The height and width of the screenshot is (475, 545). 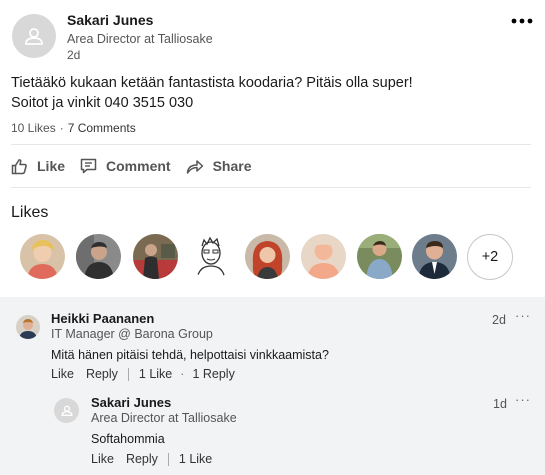 What do you see at coordinates (522, 17) in the screenshot?
I see `more-dots-icon` at bounding box center [522, 17].